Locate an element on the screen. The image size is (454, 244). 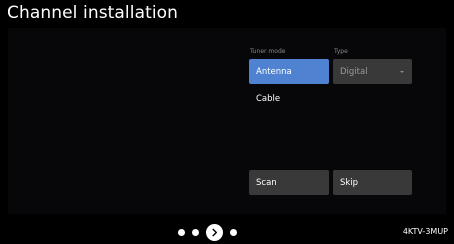
tuner-option-antenna: Antenna is located at coordinates (289, 71).